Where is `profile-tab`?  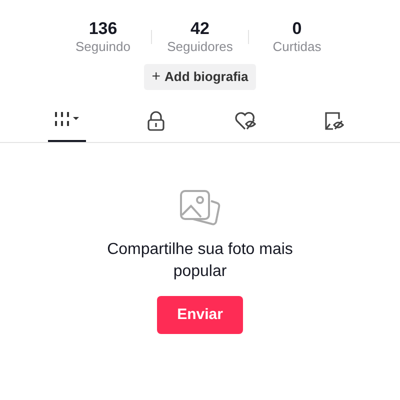 profile-tab is located at coordinates (67, 126).